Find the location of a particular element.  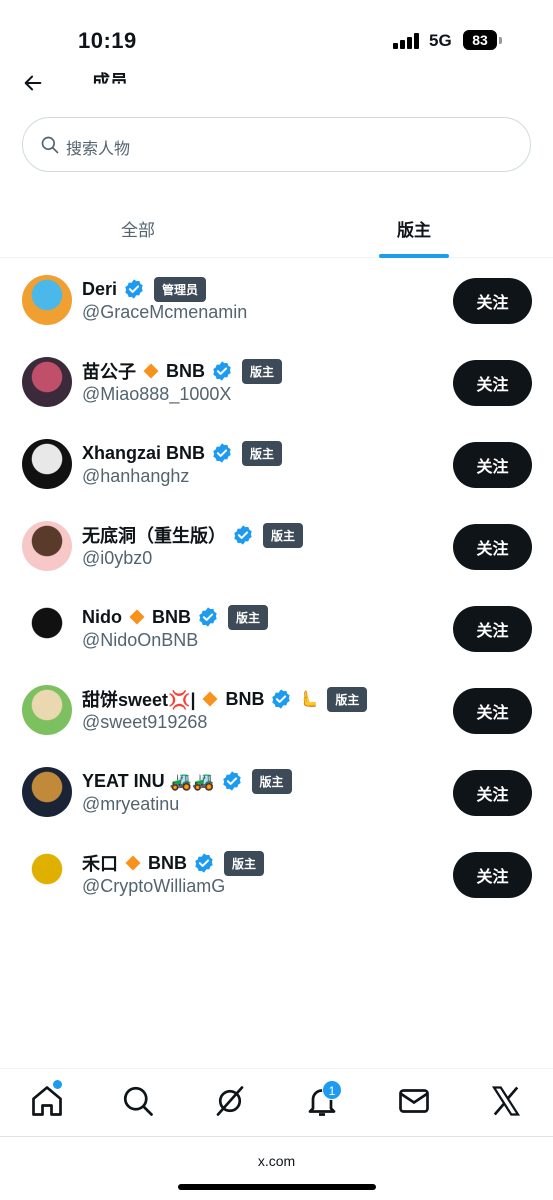

x-logo-icon is located at coordinates (506, 1101).